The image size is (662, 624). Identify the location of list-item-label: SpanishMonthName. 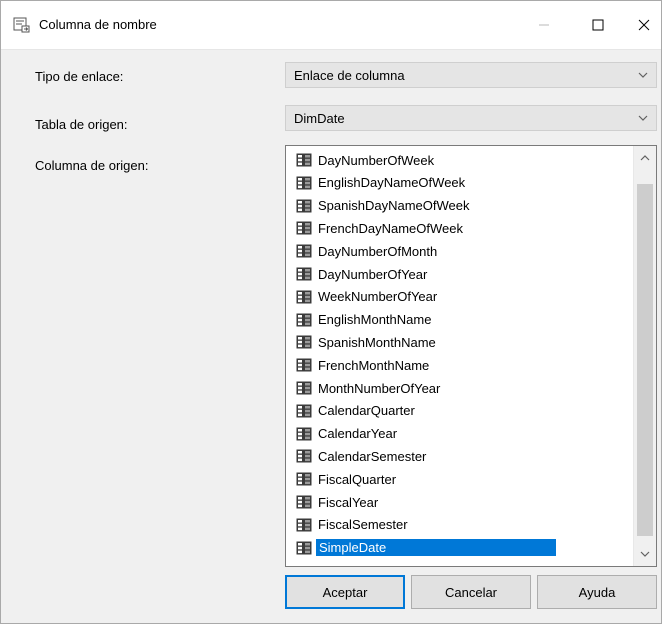
(377, 342).